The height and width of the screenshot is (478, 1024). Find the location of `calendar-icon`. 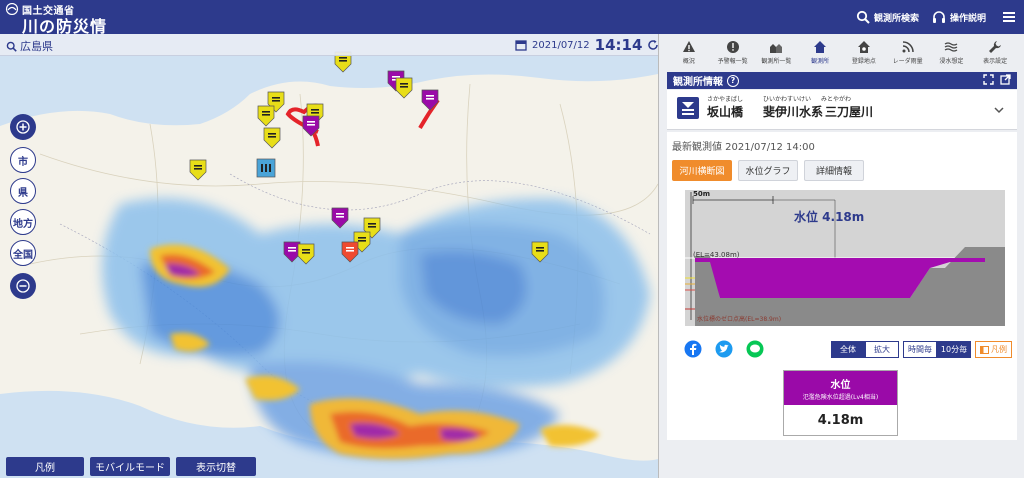

calendar-icon is located at coordinates (521, 45).